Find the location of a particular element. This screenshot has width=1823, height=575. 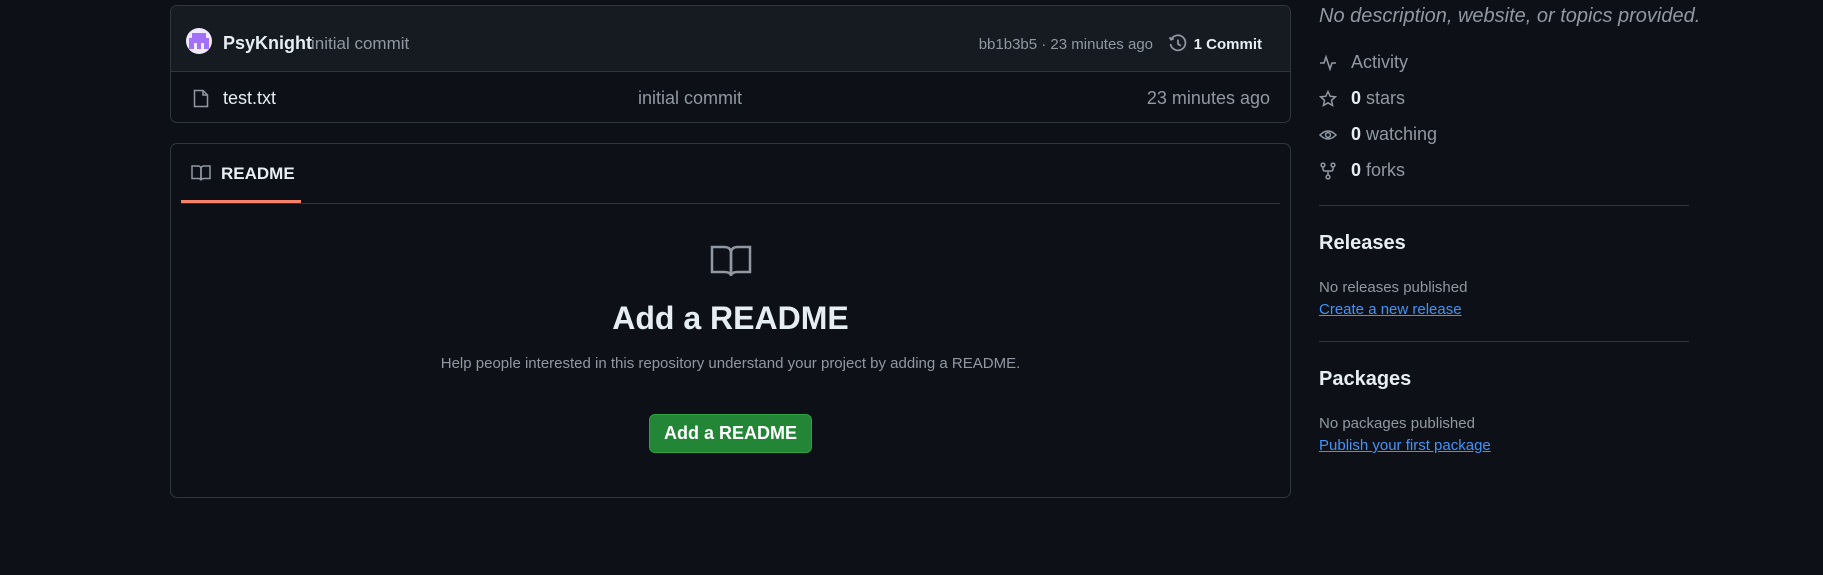

releases-heading: Releases is located at coordinates (1362, 243).